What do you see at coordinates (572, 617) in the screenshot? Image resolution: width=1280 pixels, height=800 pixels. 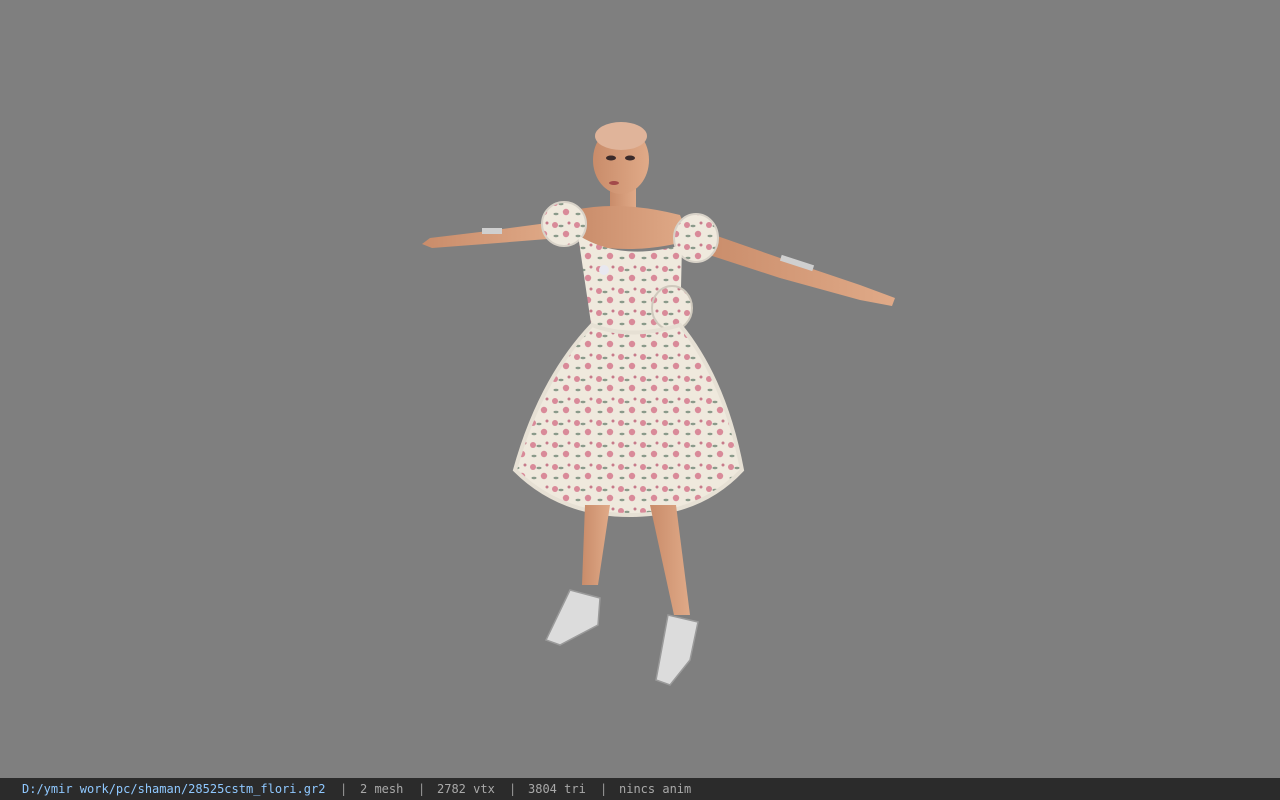 I see `left-shoe` at bounding box center [572, 617].